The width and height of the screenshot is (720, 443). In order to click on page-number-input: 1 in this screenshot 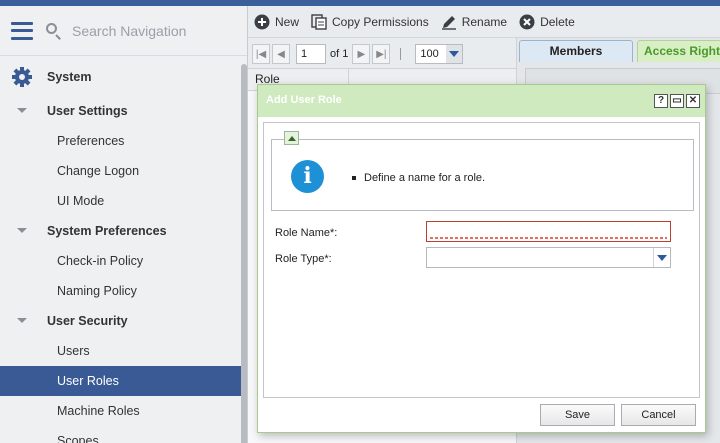, I will do `click(311, 54)`.